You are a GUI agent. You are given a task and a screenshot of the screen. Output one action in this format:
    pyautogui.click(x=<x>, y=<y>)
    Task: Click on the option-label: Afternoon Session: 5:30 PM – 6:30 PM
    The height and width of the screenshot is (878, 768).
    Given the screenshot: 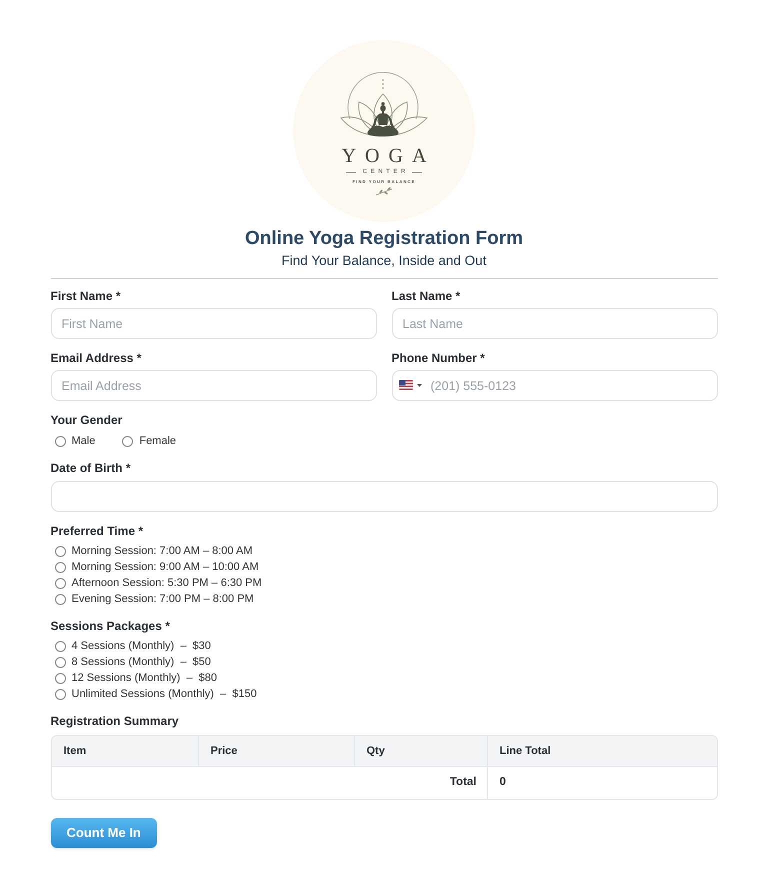 What is the action you would take?
    pyautogui.click(x=167, y=583)
    